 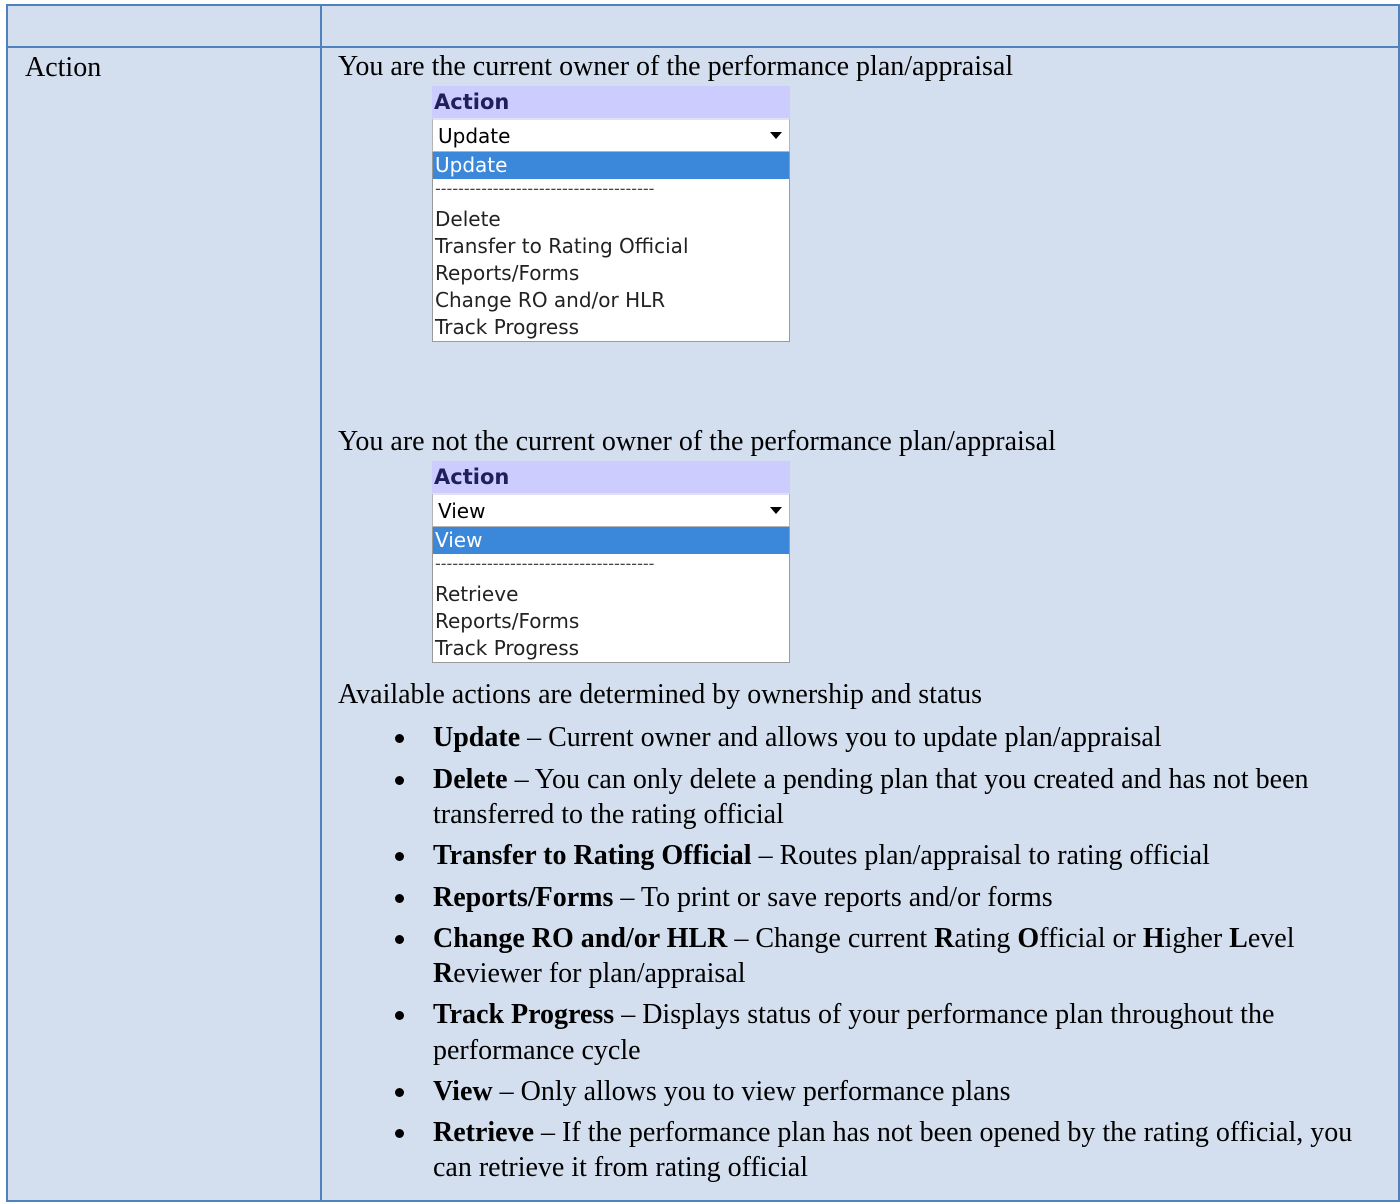 What do you see at coordinates (1028, 938) in the screenshot?
I see `action-description-part: O` at bounding box center [1028, 938].